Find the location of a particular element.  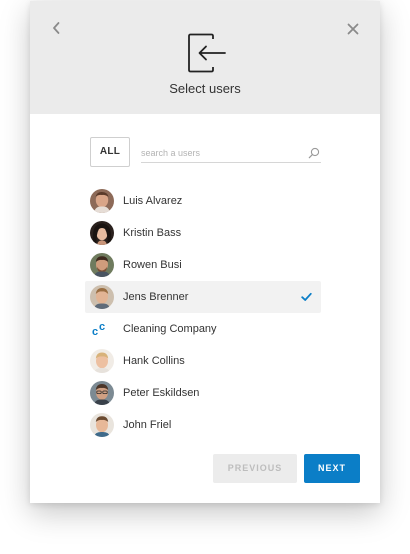

back-button is located at coordinates (57, 28).